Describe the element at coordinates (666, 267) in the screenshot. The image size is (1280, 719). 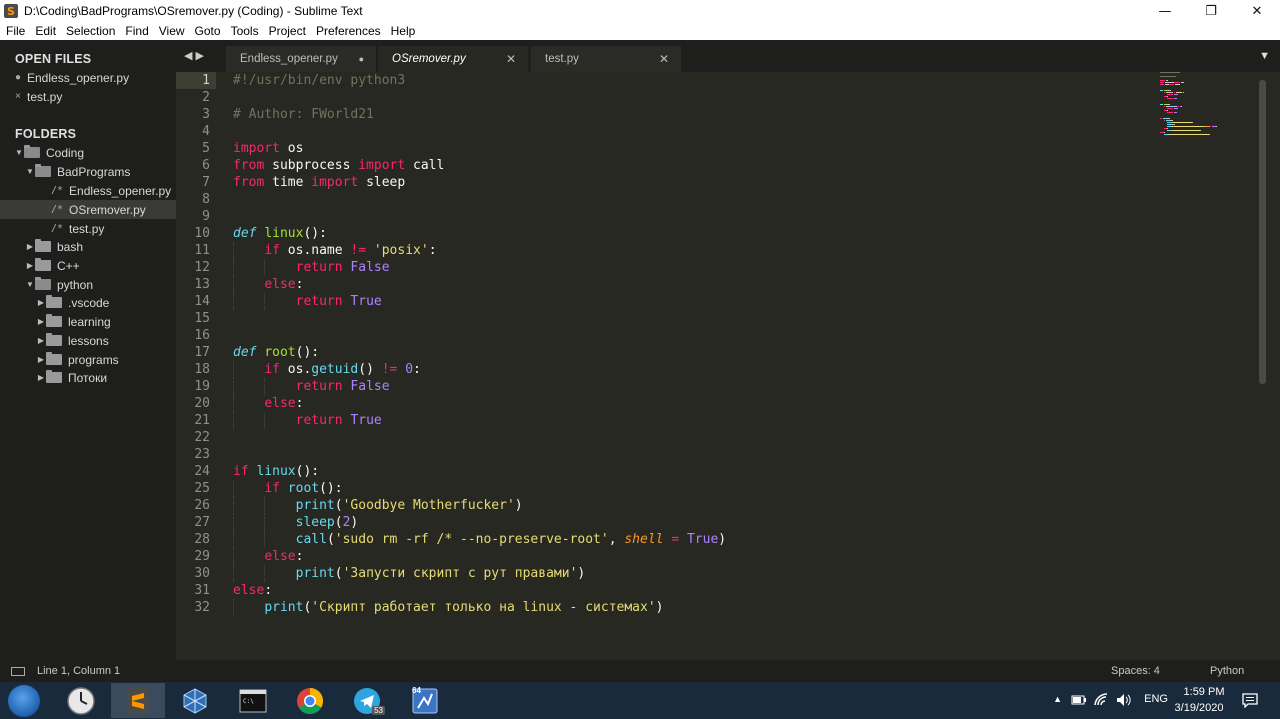
I see `code-line: 12 return False` at that location.